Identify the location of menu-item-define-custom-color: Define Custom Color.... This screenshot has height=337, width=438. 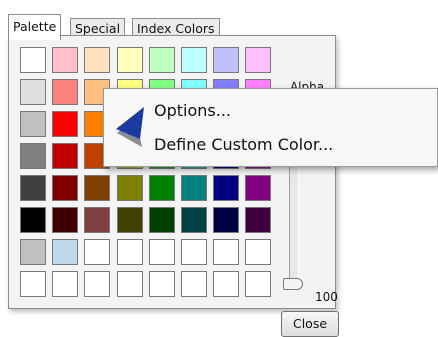
(243, 144).